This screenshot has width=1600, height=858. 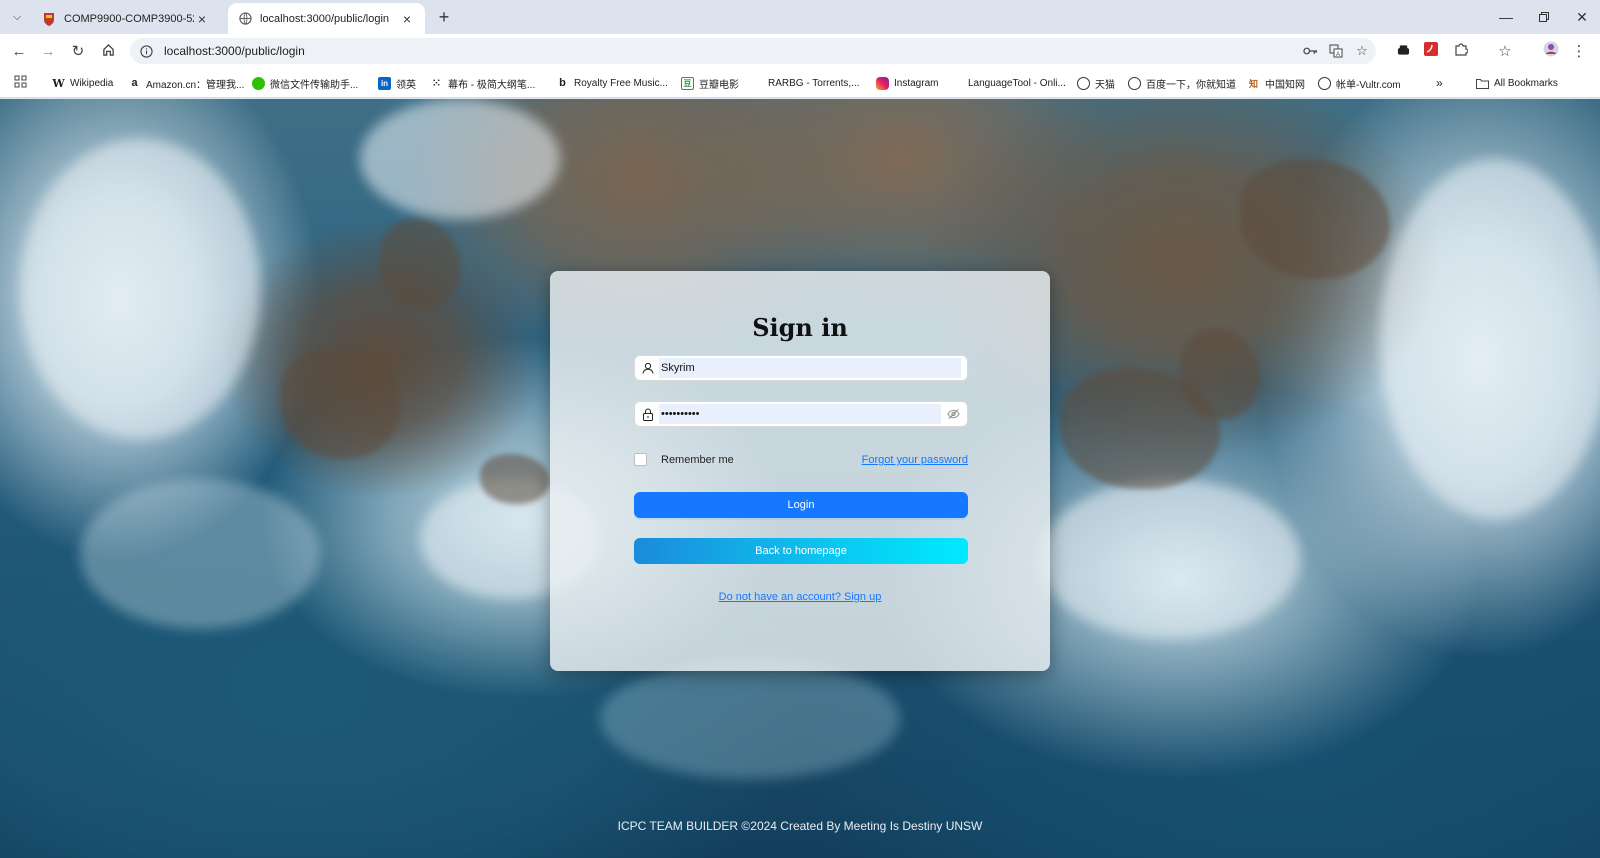 I want to click on tab-comp9900: COMP9900-COMP3900-5249_0 ×, so click(x=126, y=18).